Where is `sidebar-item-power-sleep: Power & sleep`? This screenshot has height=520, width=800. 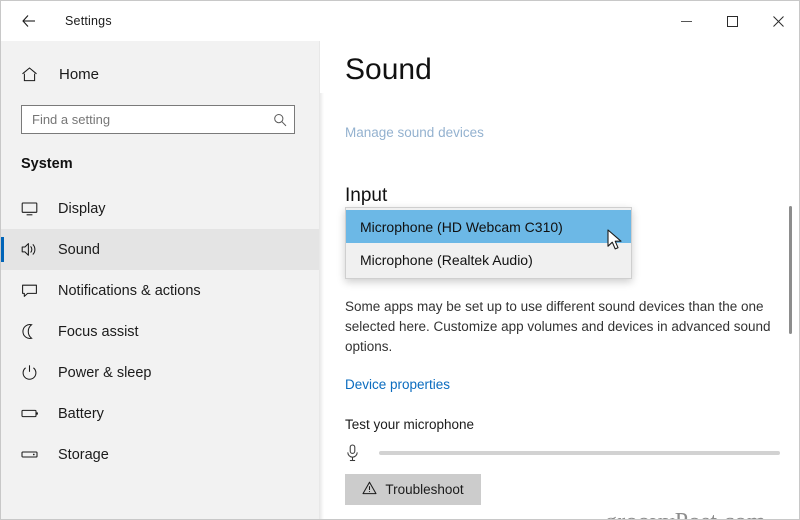
sidebar-item-power-sleep: Power & sleep is located at coordinates (160, 372).